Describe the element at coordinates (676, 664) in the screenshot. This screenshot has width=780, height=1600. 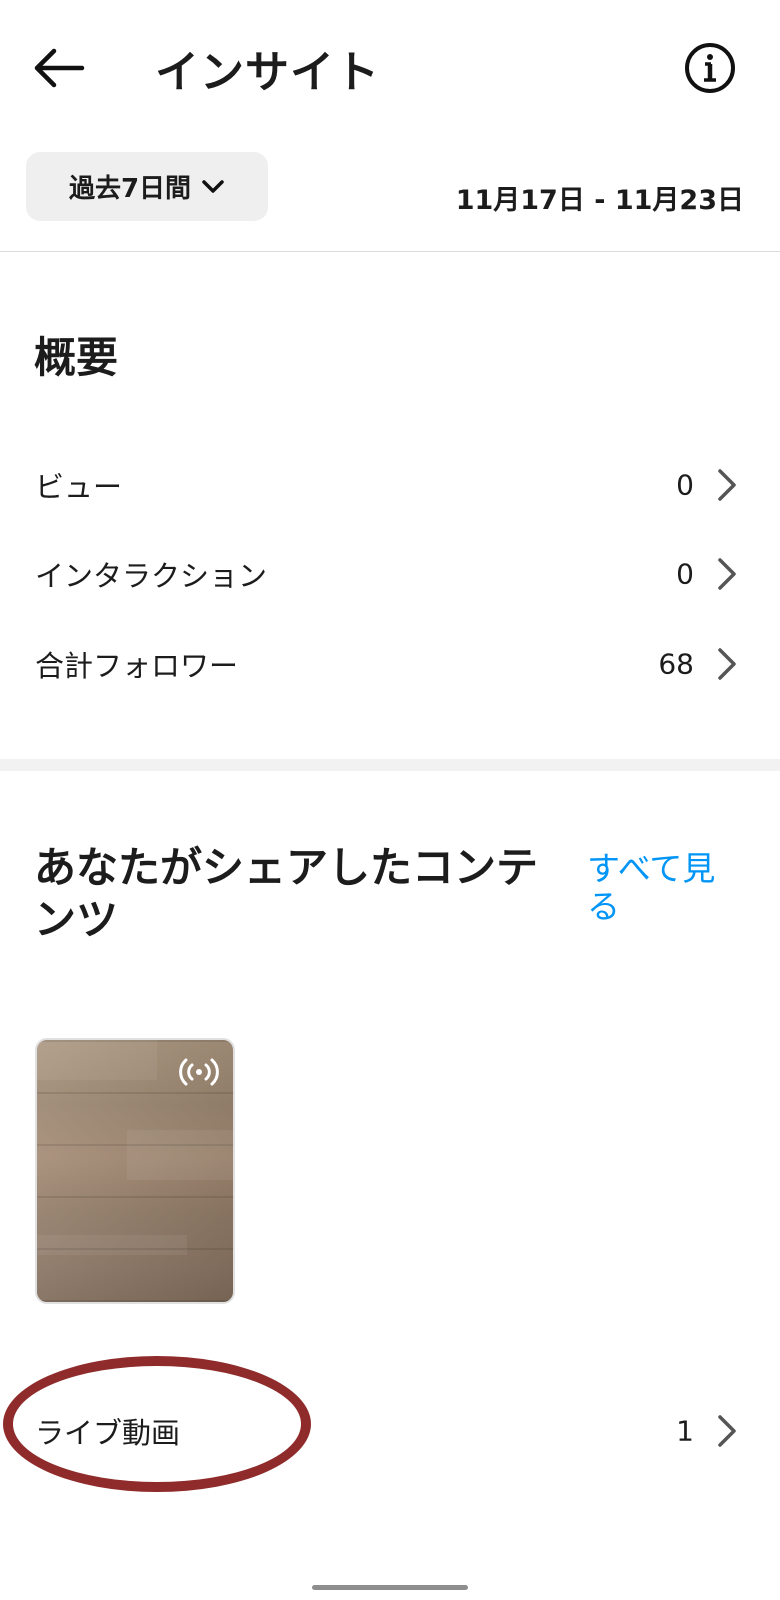
I see `row-value: 68` at that location.